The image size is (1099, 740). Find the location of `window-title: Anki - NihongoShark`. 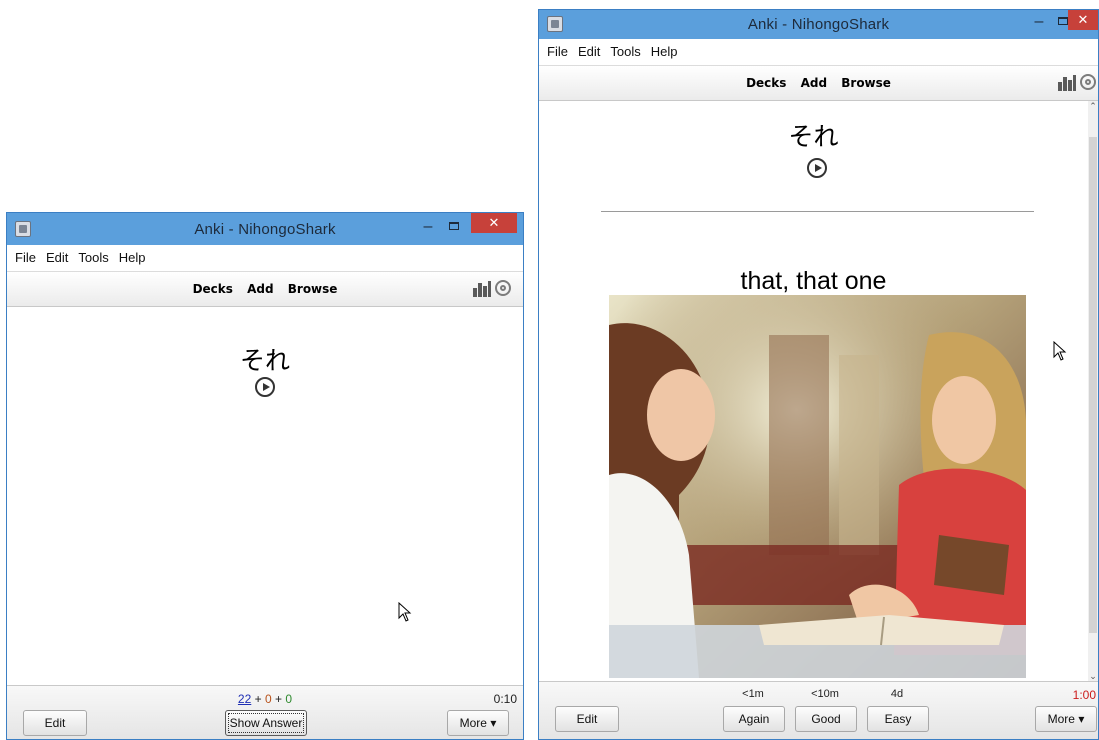

window-title: Anki - NihongoShark is located at coordinates (818, 24).